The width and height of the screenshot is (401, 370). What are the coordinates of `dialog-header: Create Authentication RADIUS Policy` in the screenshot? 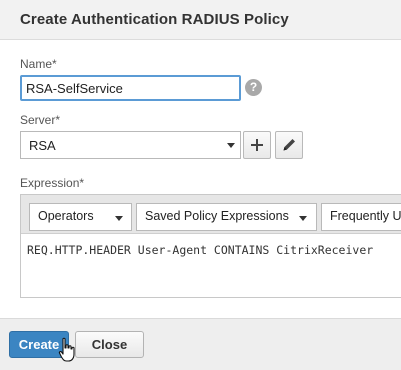 It's located at (200, 20).